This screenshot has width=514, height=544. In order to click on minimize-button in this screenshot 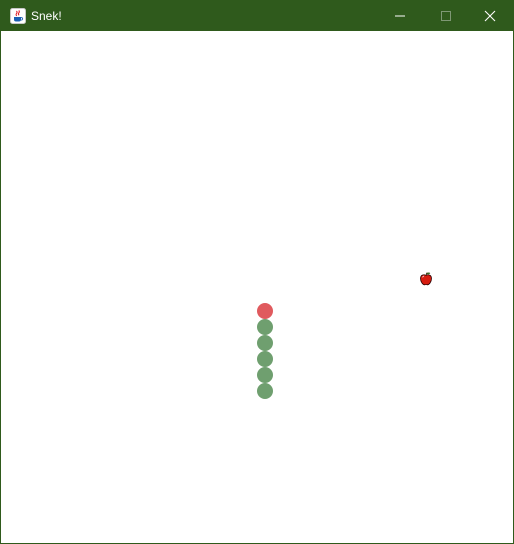, I will do `click(400, 16)`.